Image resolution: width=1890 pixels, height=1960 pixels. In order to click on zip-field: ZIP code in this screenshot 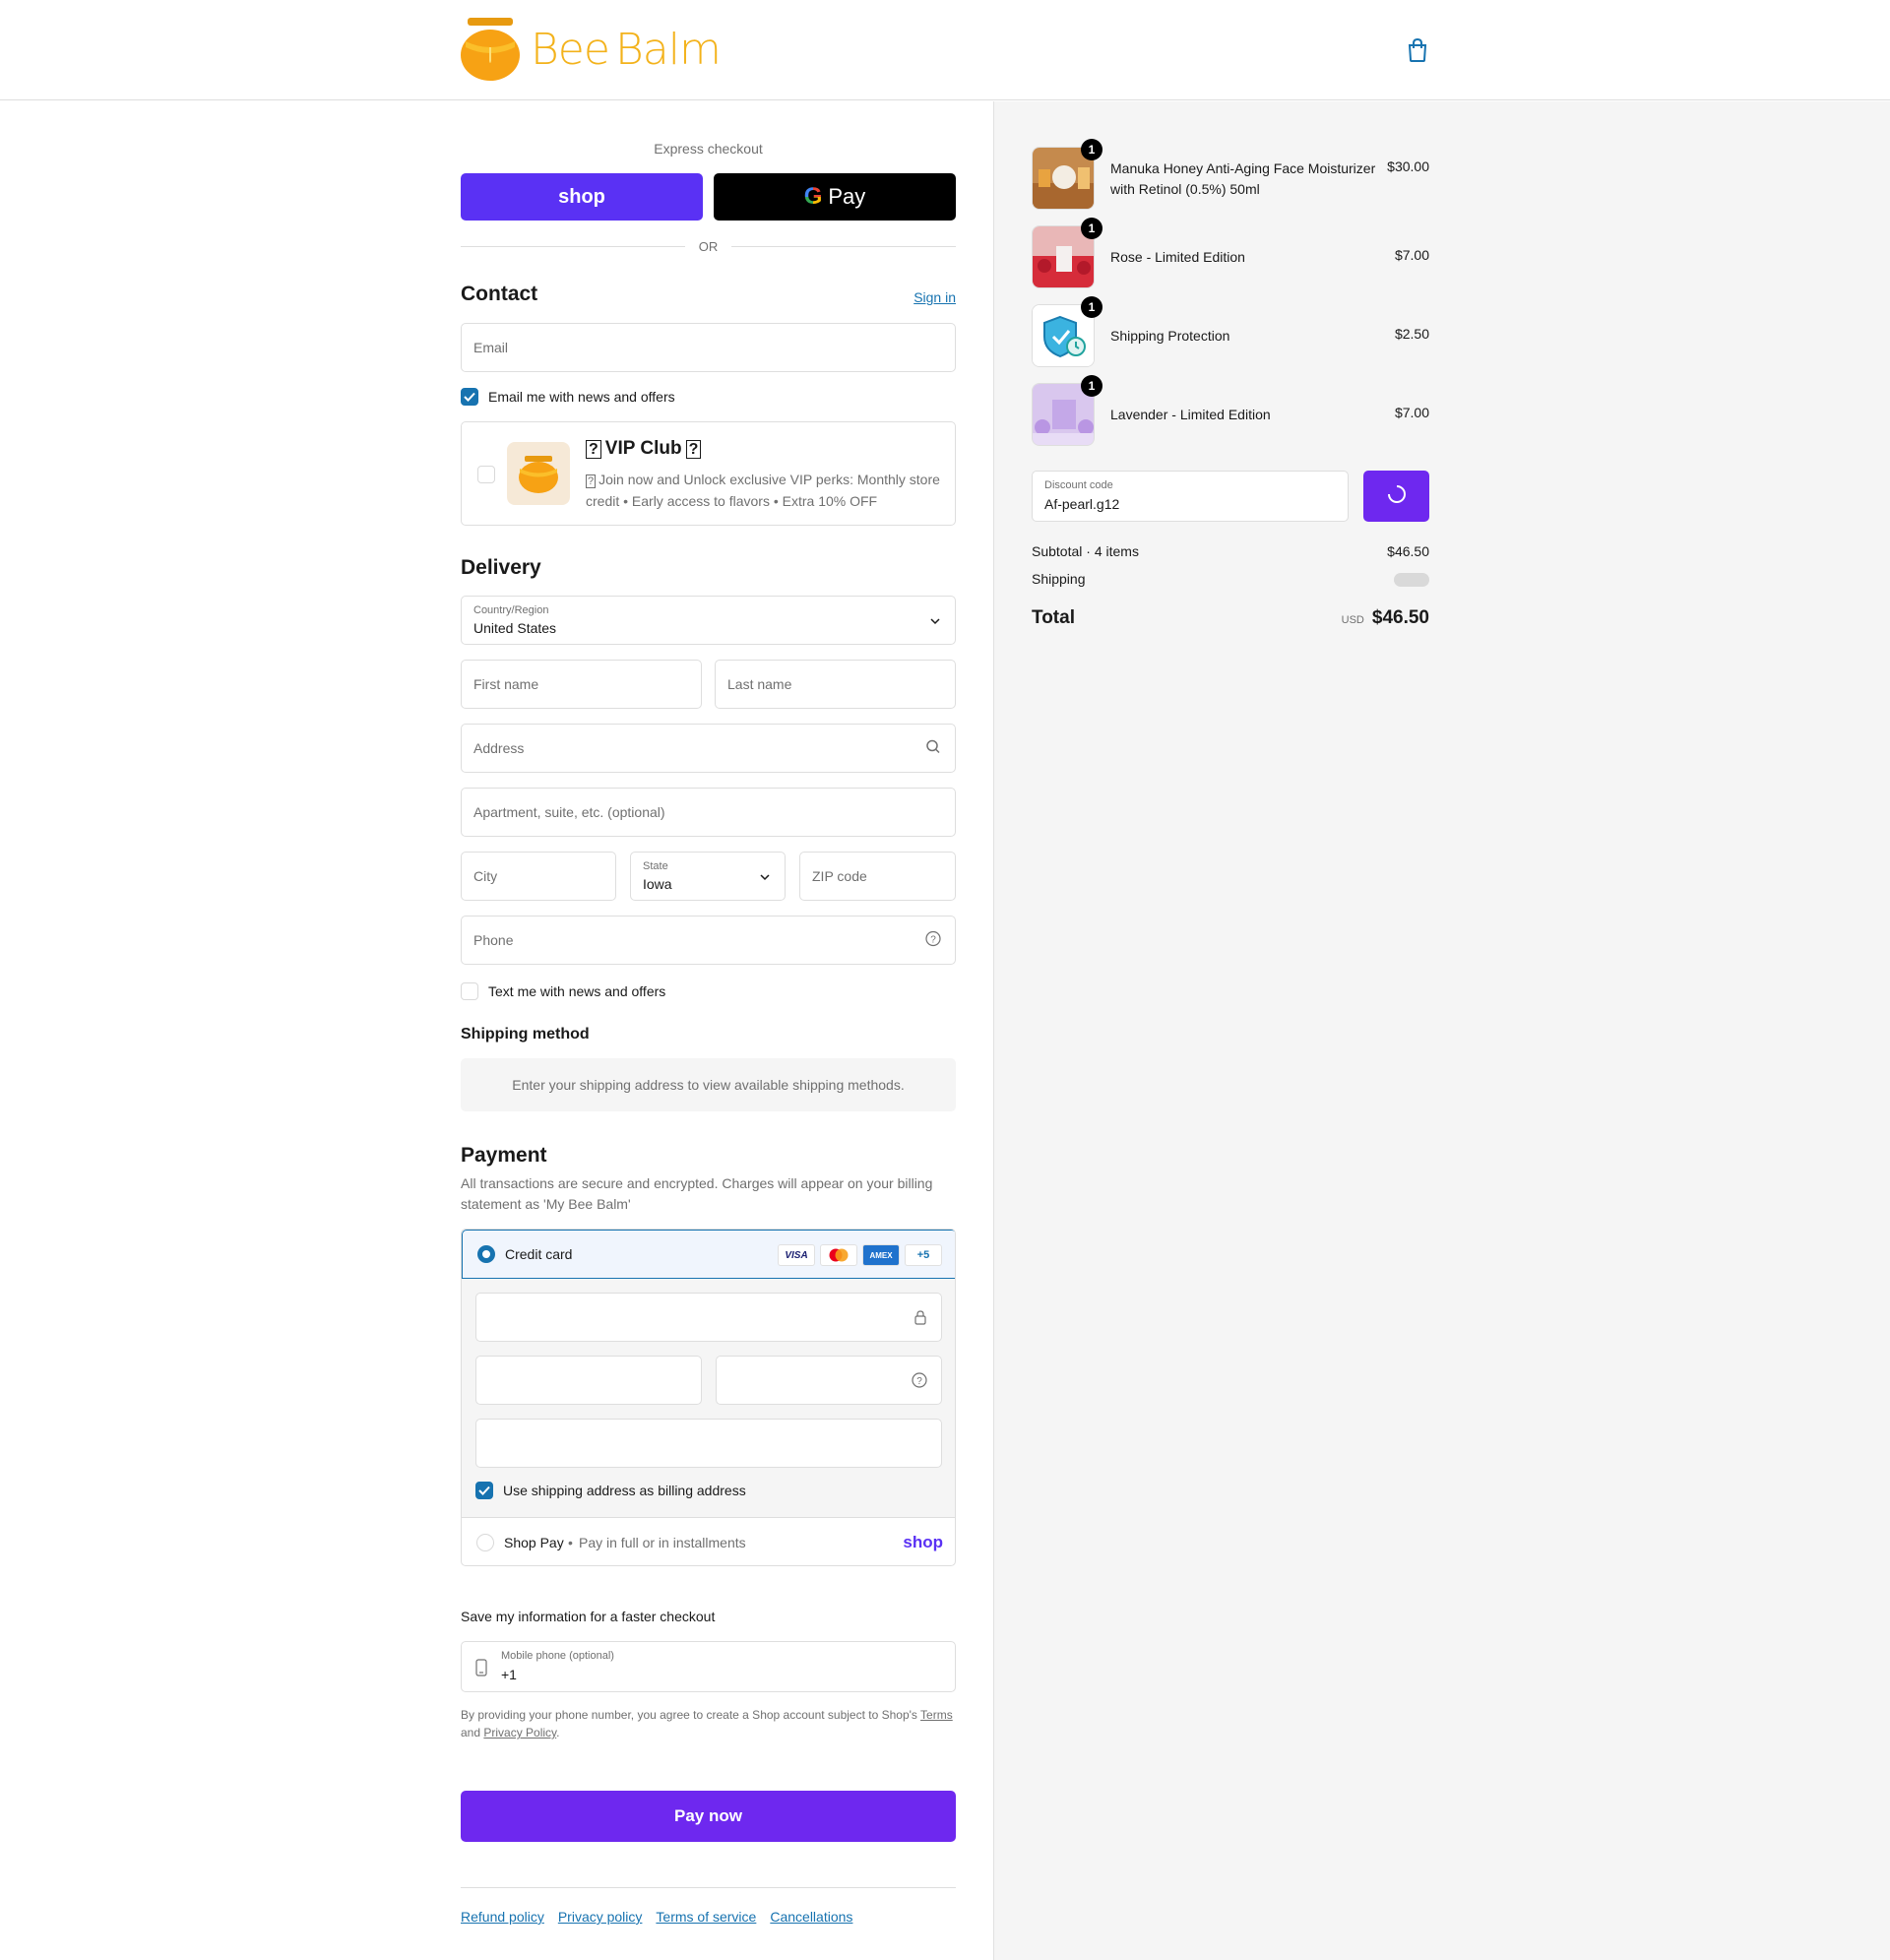, I will do `click(877, 876)`.